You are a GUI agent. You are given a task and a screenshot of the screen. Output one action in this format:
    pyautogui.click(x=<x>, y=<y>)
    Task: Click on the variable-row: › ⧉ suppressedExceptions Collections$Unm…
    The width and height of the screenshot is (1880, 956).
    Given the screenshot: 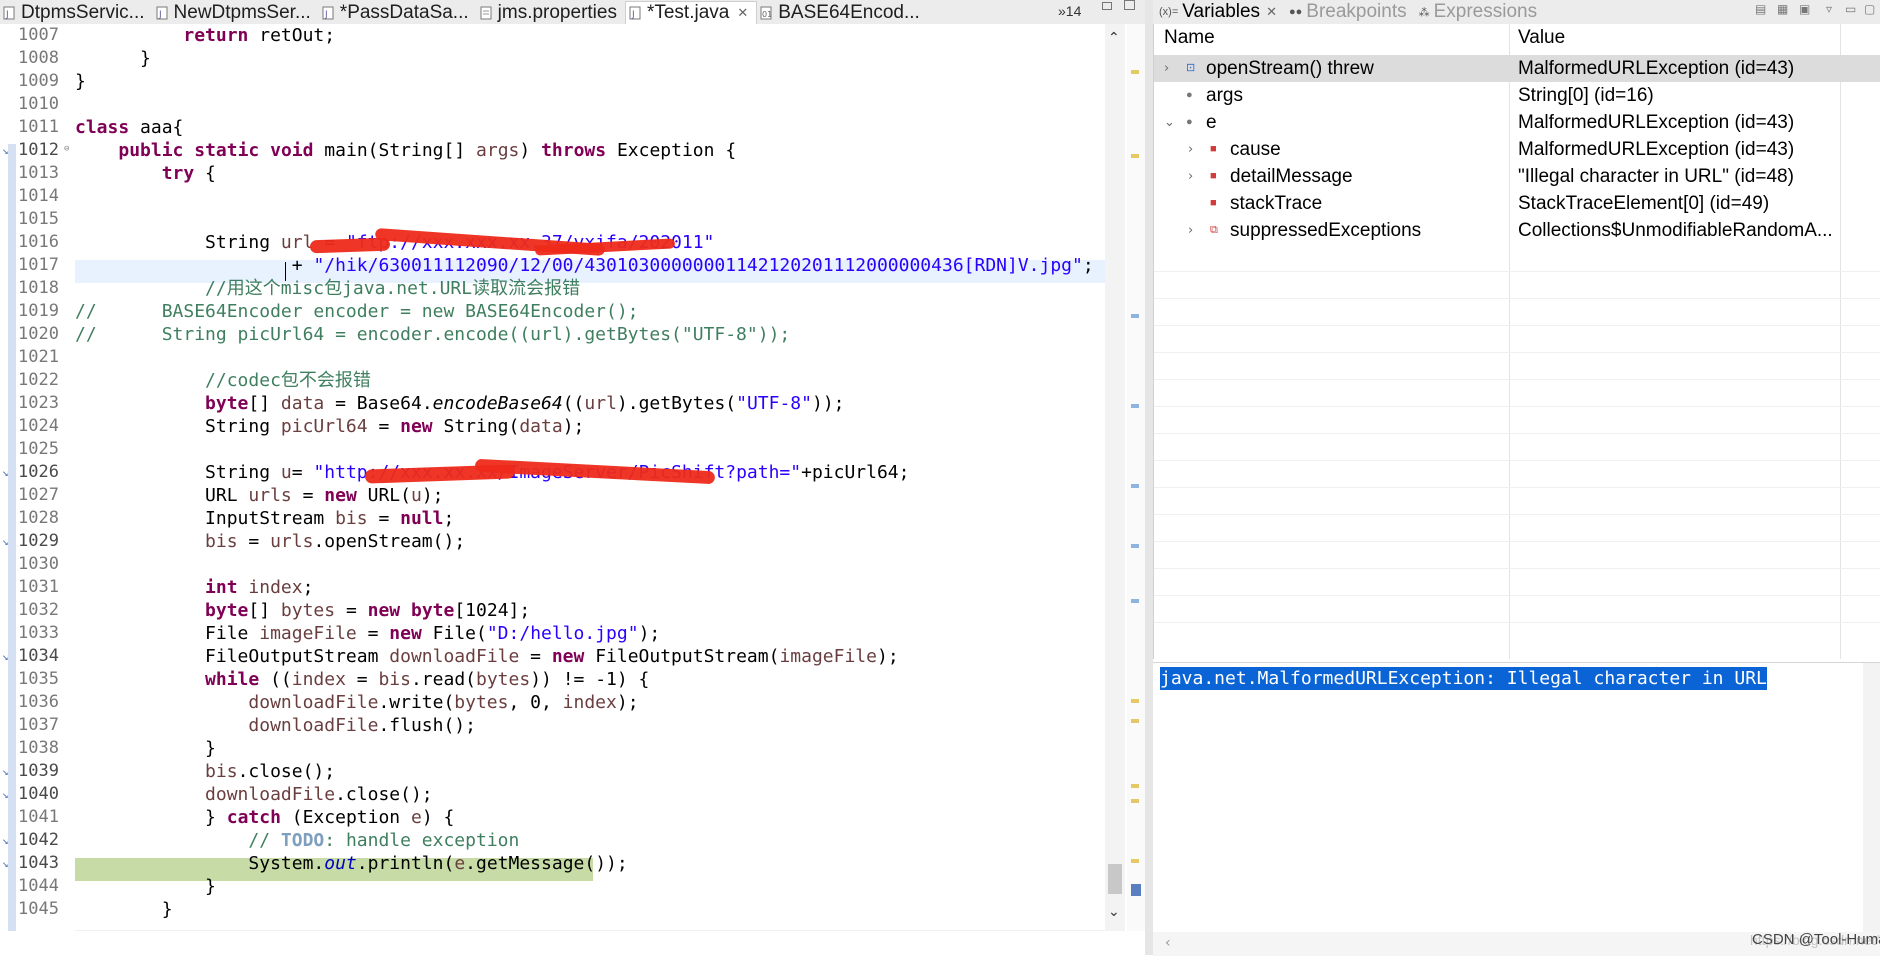 What is the action you would take?
    pyautogui.click(x=1517, y=230)
    